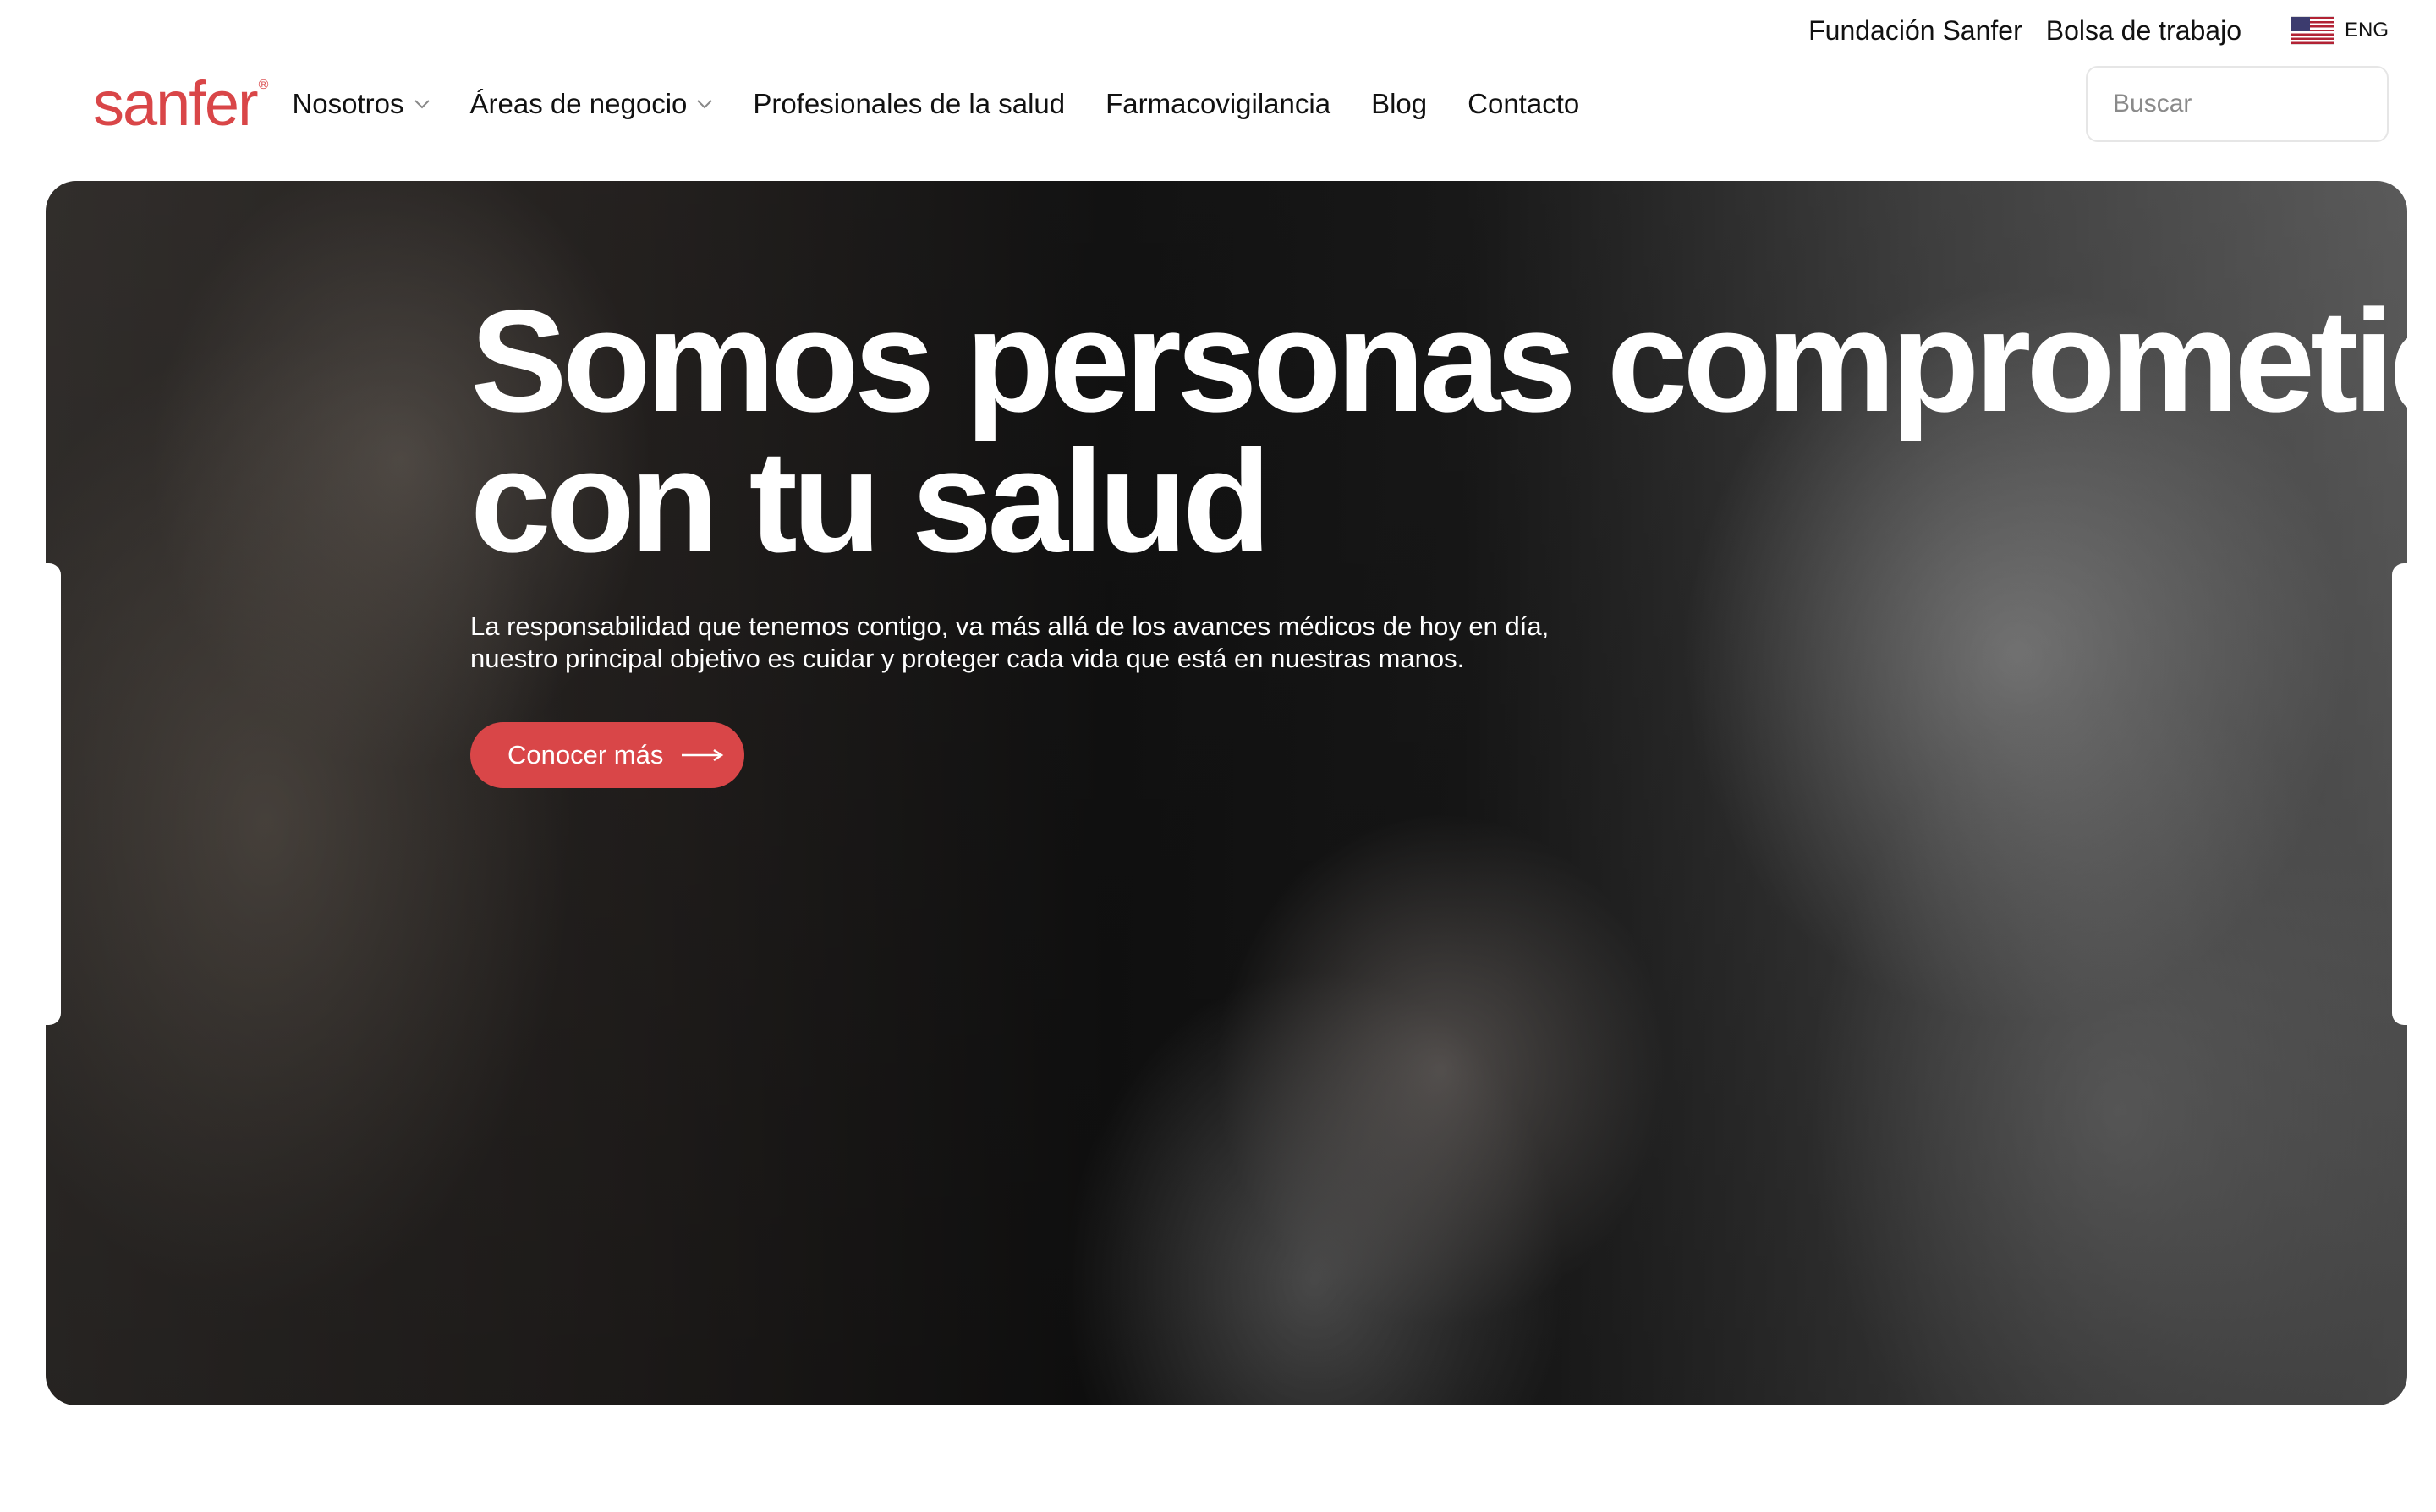  I want to click on nav-item-label: Profesionales de la salud, so click(910, 103).